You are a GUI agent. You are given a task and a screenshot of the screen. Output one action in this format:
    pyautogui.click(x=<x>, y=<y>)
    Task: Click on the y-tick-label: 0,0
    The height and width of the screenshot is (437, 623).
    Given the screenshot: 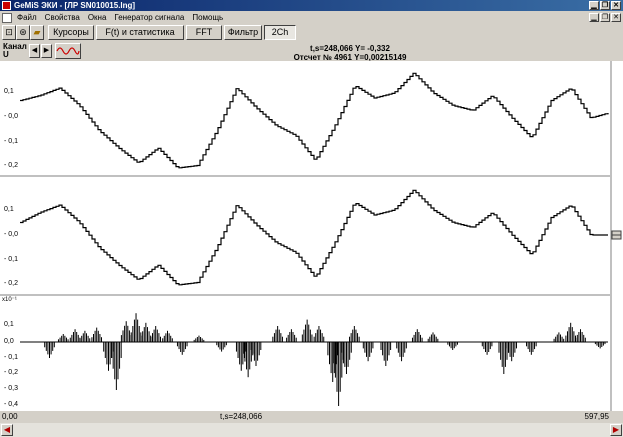 What is the action you would take?
    pyautogui.click(x=9, y=341)
    